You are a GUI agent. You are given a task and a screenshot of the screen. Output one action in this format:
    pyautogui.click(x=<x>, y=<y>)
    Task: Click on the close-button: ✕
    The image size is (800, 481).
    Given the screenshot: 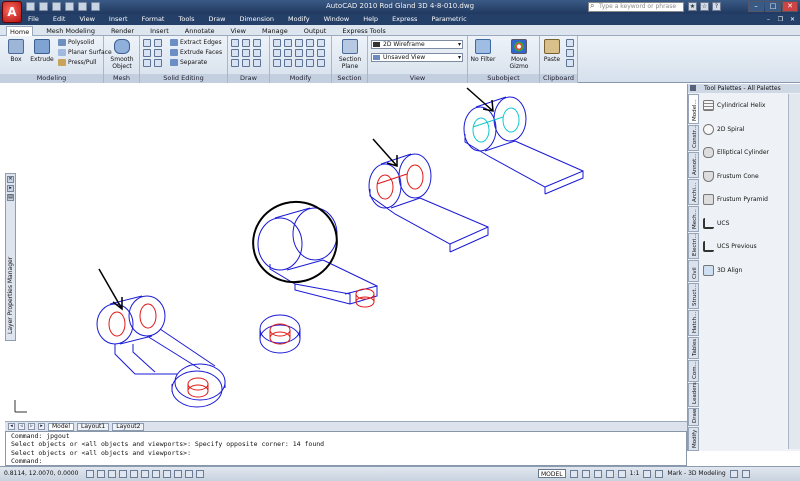 What is the action you would take?
    pyautogui.click(x=790, y=6)
    